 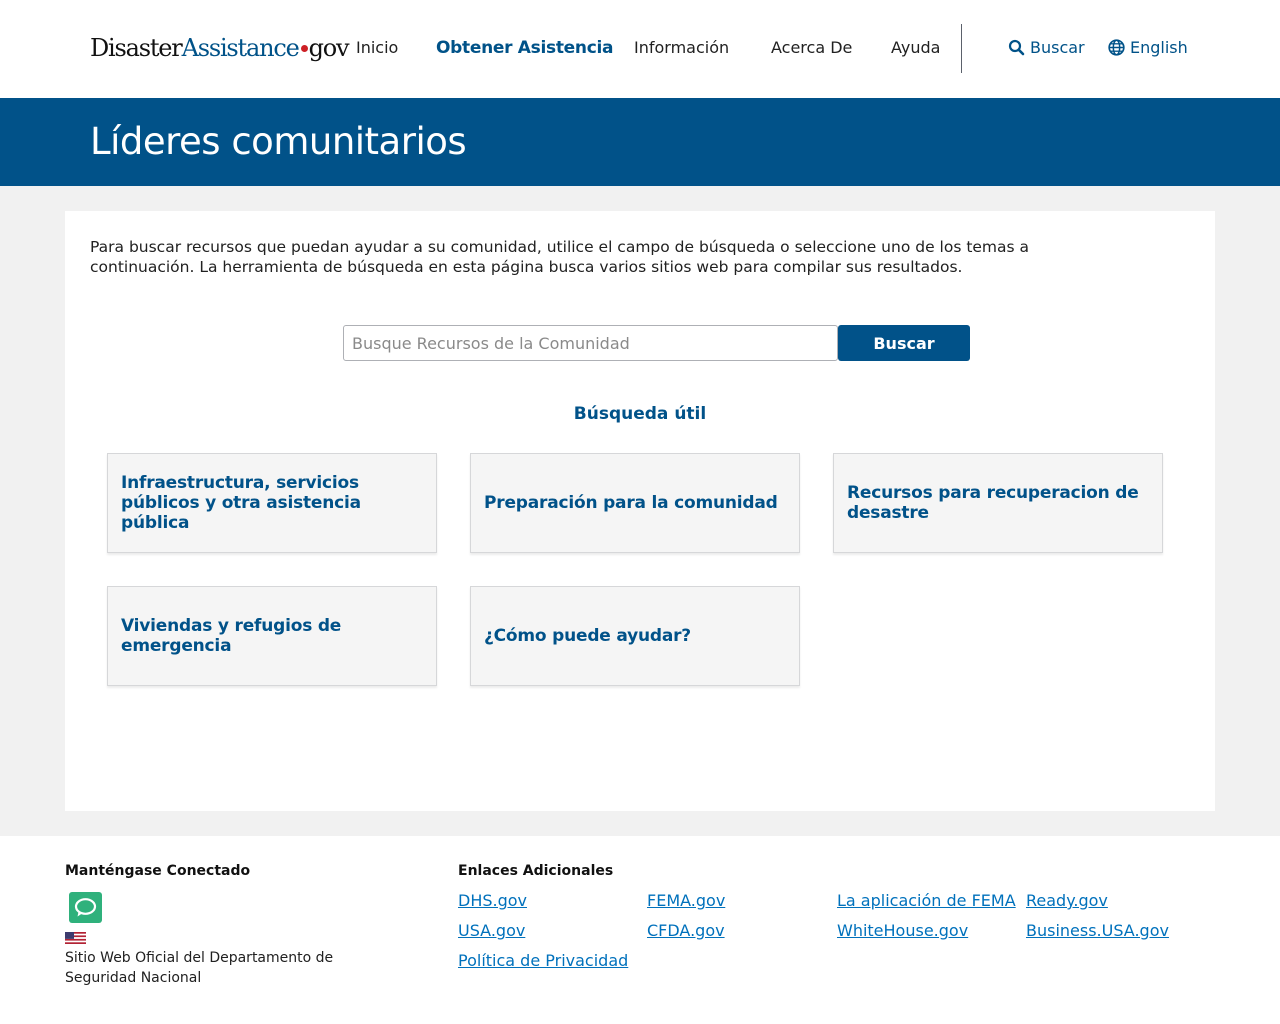 I want to click on page-hero: Líderes comunitarios, so click(x=640, y=142).